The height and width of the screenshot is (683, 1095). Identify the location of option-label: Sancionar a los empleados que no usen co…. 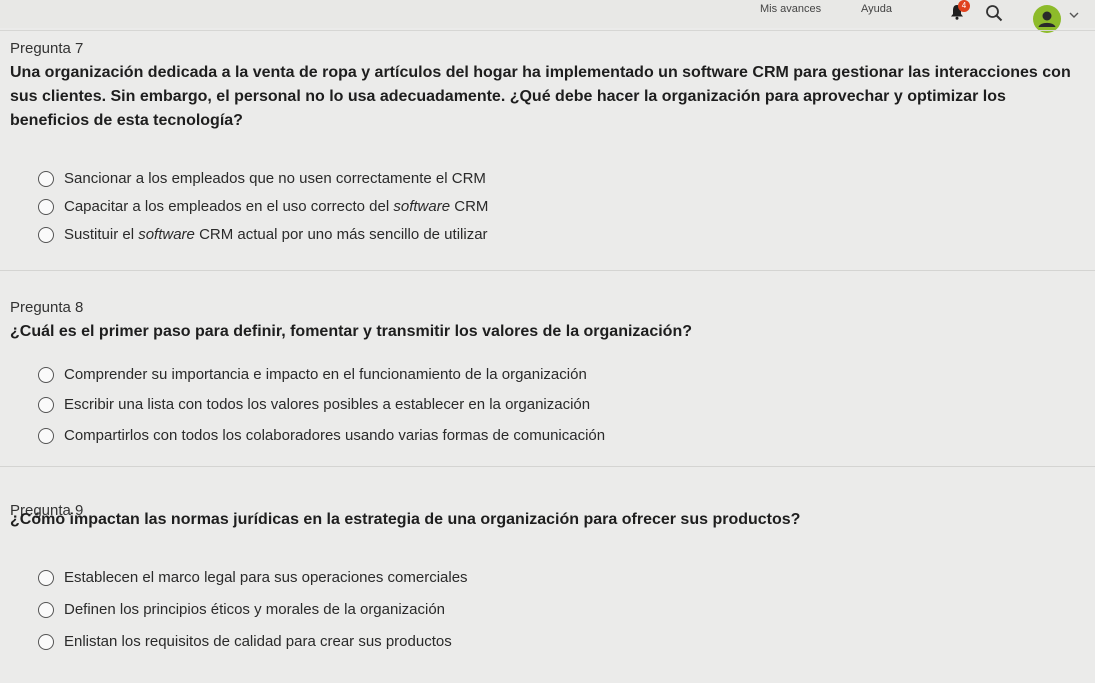
(275, 178).